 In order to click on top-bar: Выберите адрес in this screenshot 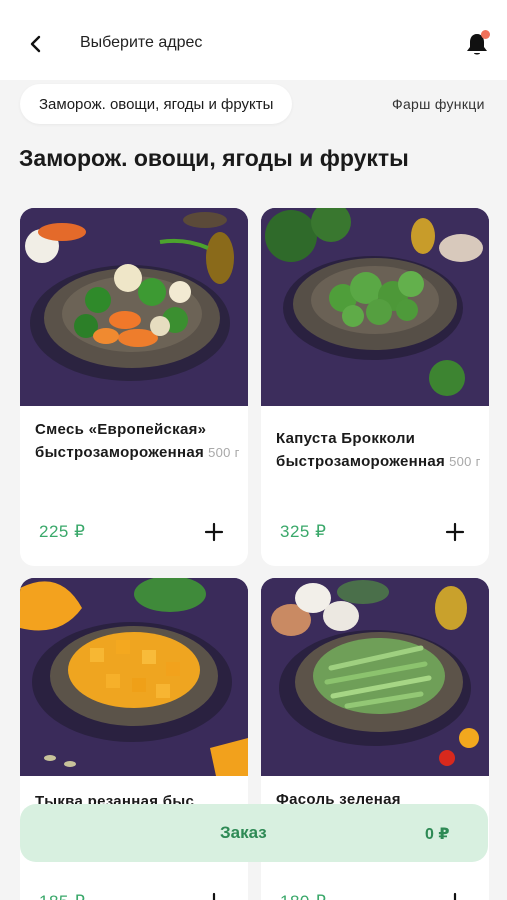, I will do `click(253, 40)`.